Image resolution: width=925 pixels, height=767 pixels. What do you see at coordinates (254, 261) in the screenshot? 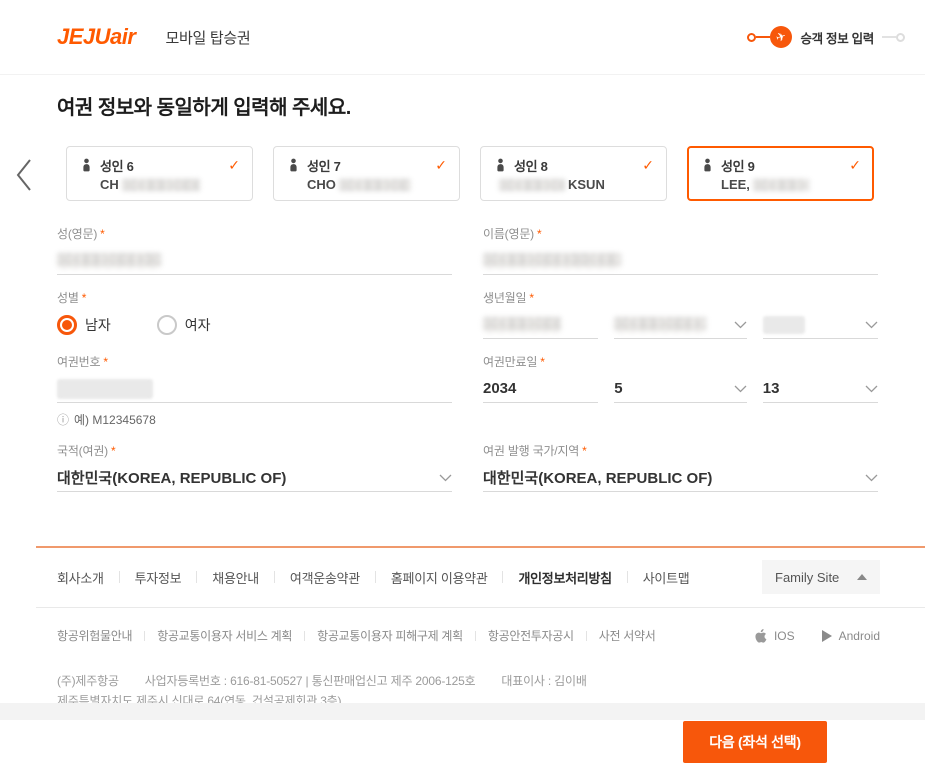
I see `last-name-input` at bounding box center [254, 261].